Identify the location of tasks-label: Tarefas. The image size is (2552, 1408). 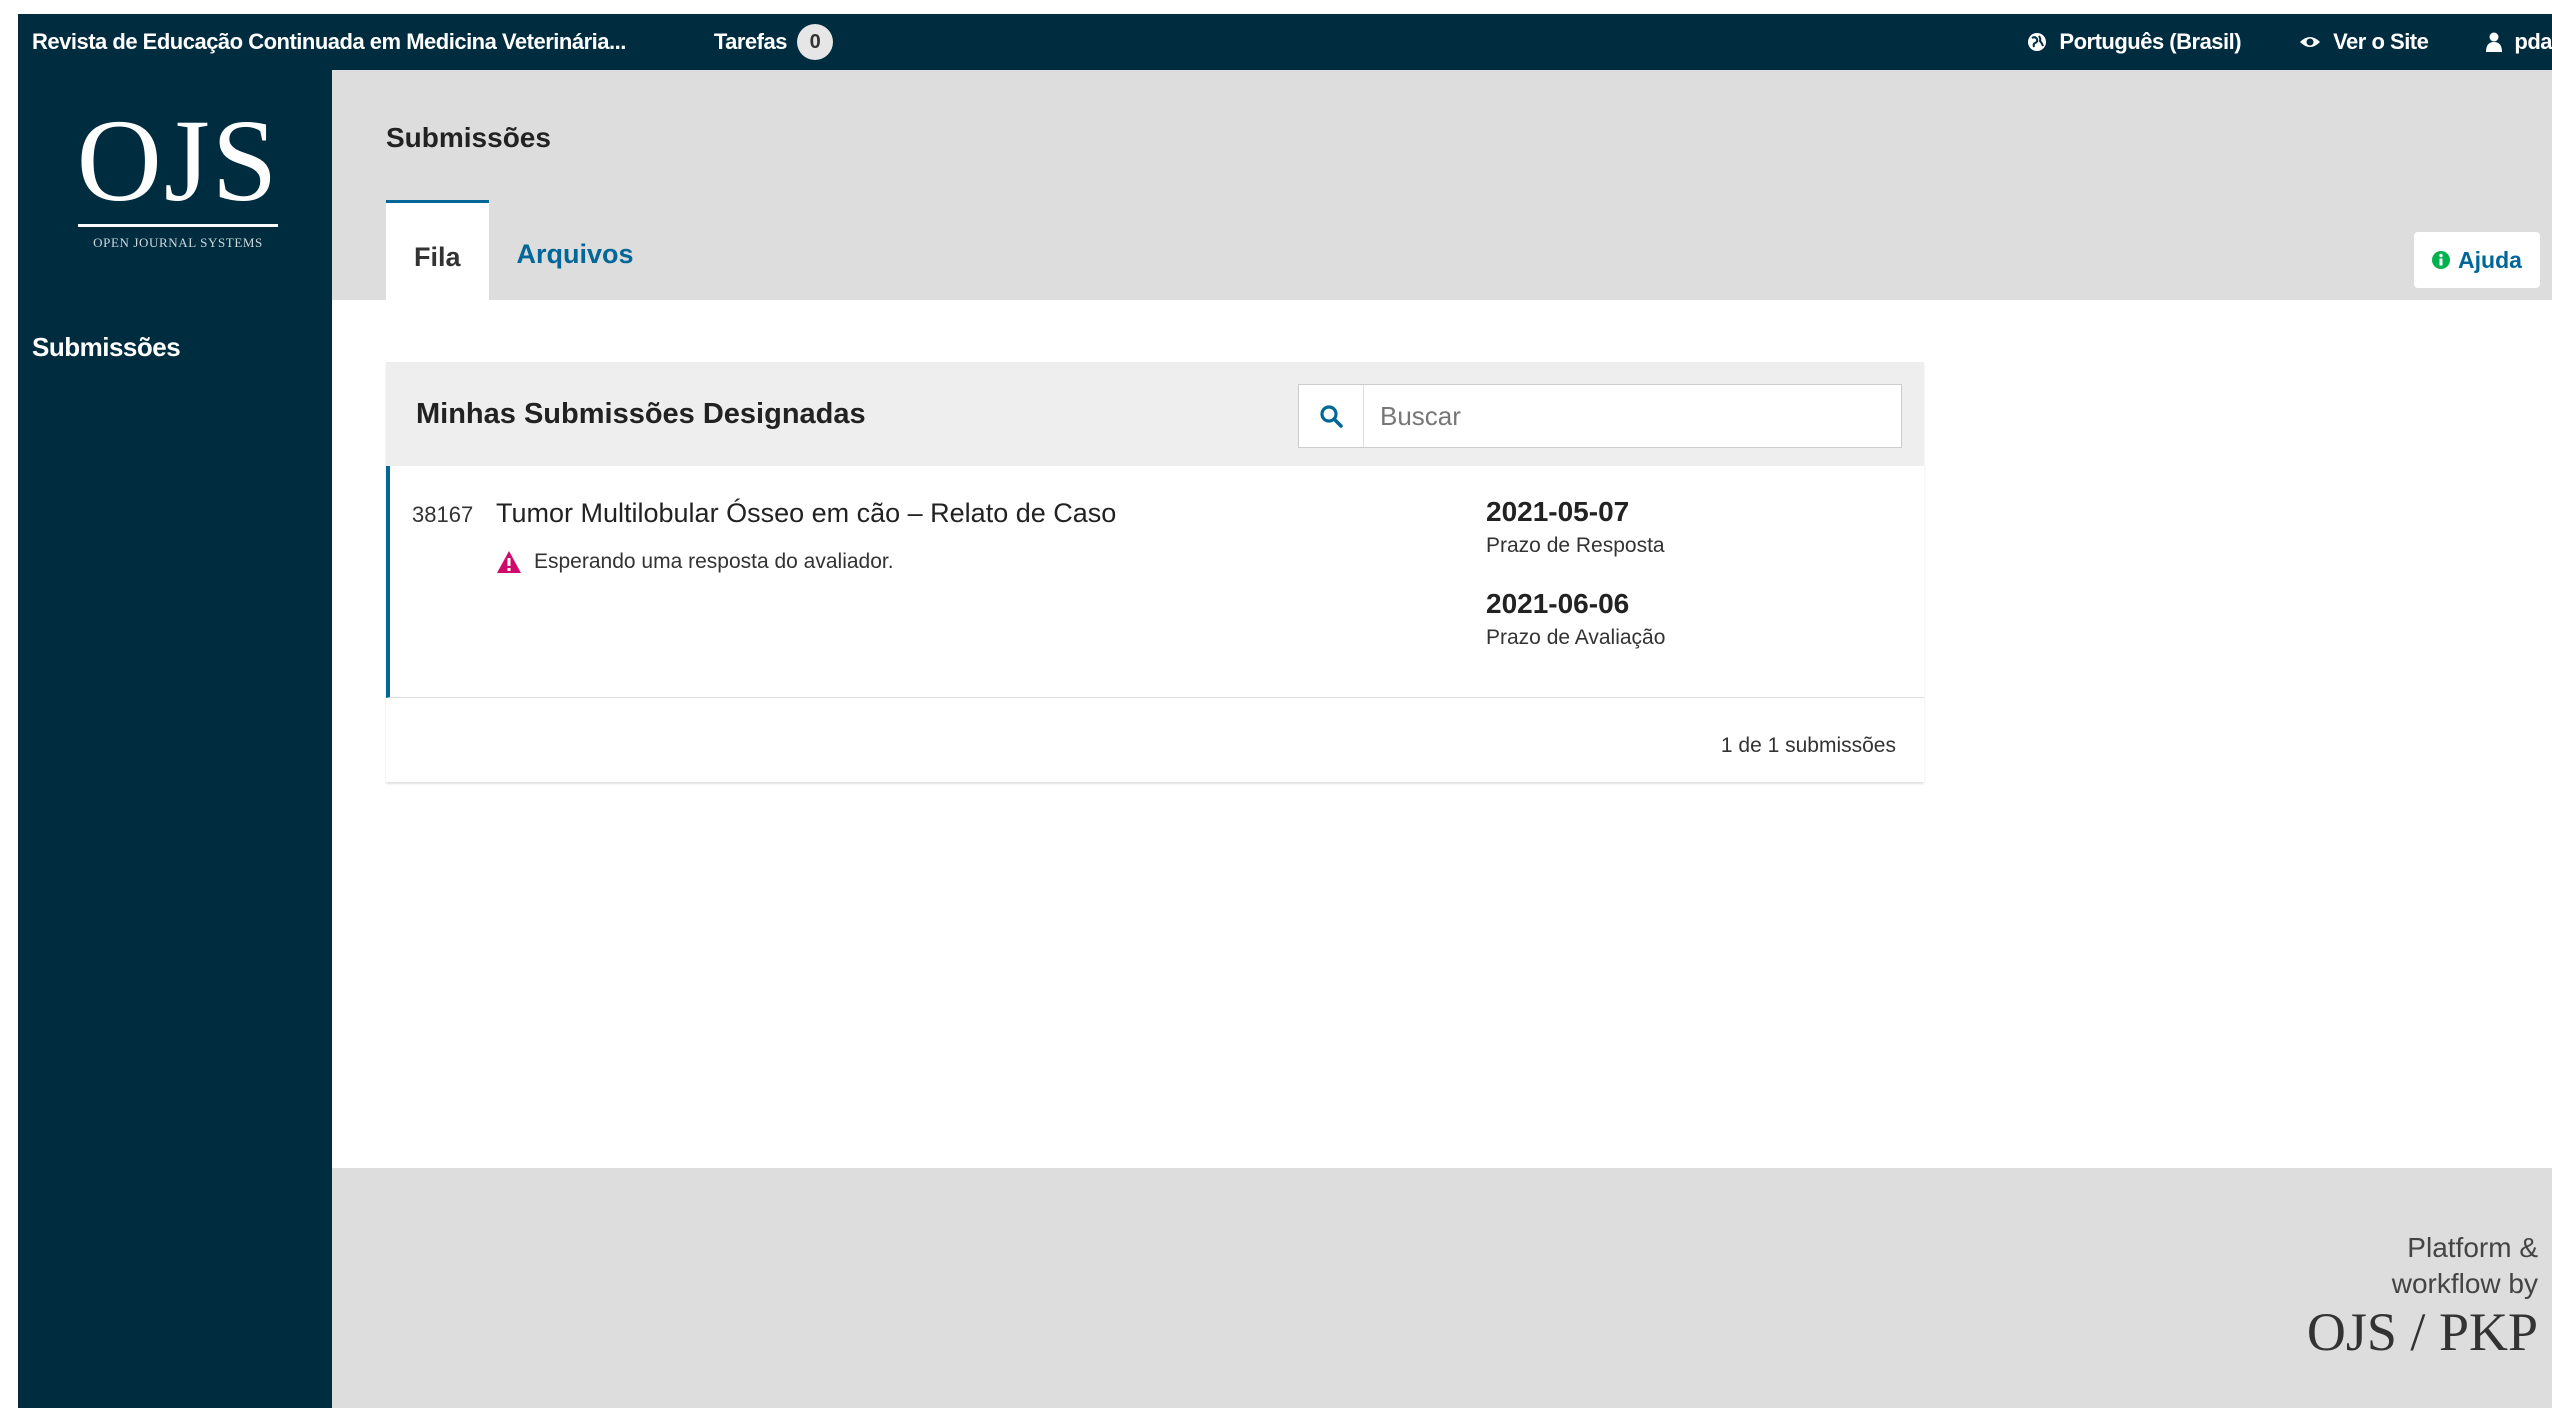
(750, 41).